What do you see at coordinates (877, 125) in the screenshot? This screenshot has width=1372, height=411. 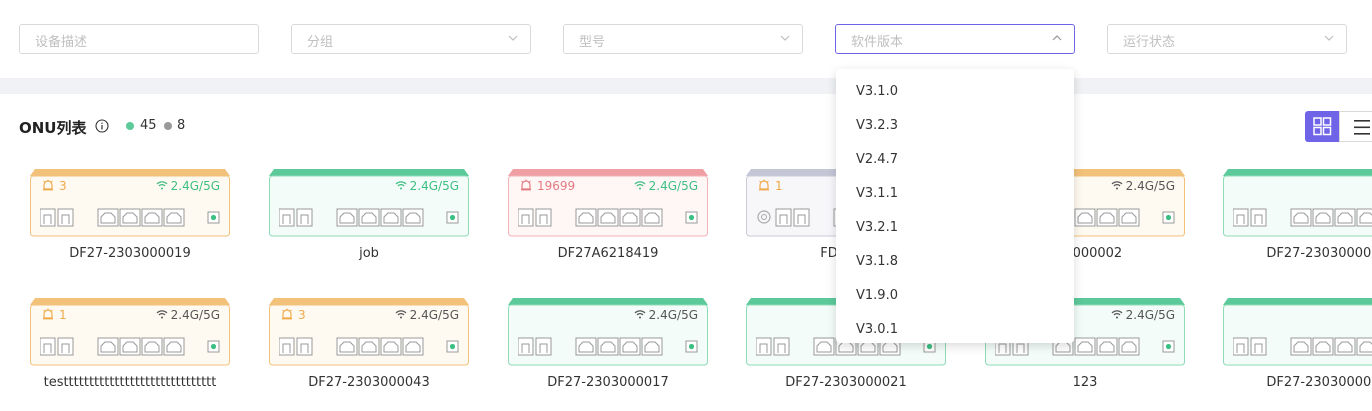 I see `version-option: V3.2.3` at bounding box center [877, 125].